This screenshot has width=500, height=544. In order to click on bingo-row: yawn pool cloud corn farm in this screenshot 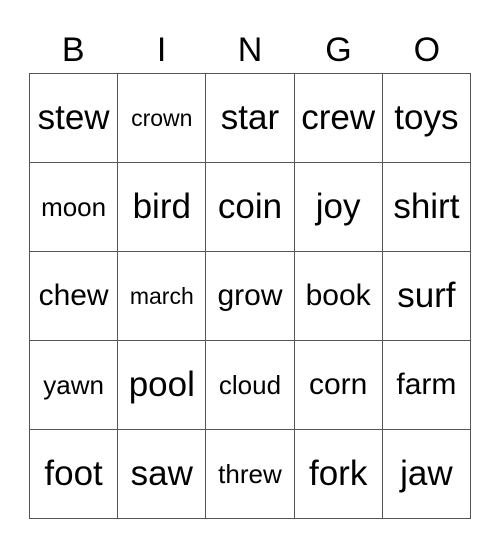, I will do `click(250, 385)`.